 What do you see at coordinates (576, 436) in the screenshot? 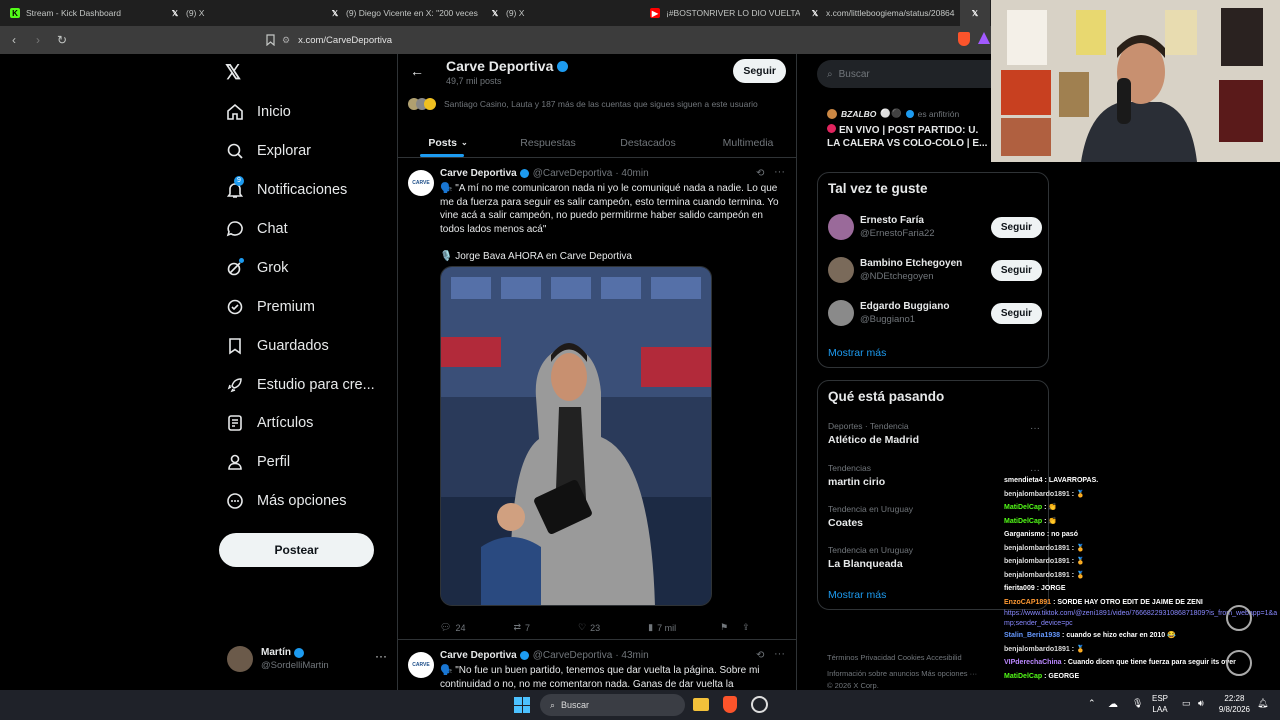
I see `tweet-image` at bounding box center [576, 436].